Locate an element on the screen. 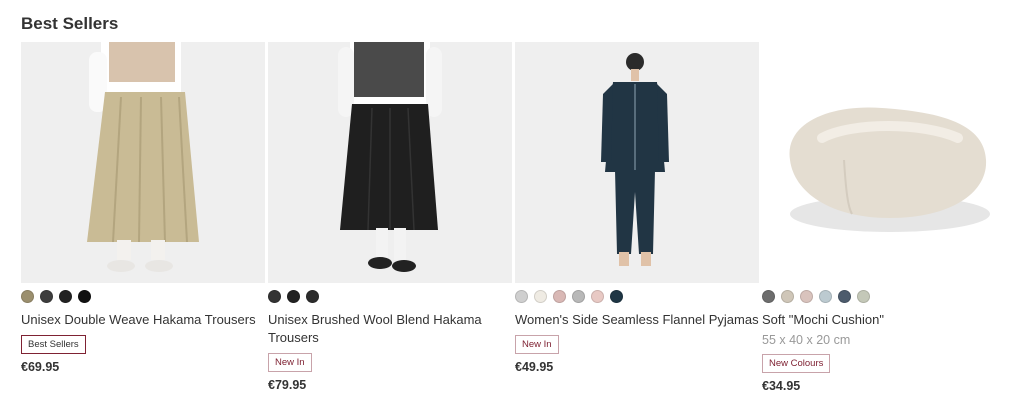 This screenshot has height=400, width=1027. status-badge: Best Sellers is located at coordinates (53, 344).